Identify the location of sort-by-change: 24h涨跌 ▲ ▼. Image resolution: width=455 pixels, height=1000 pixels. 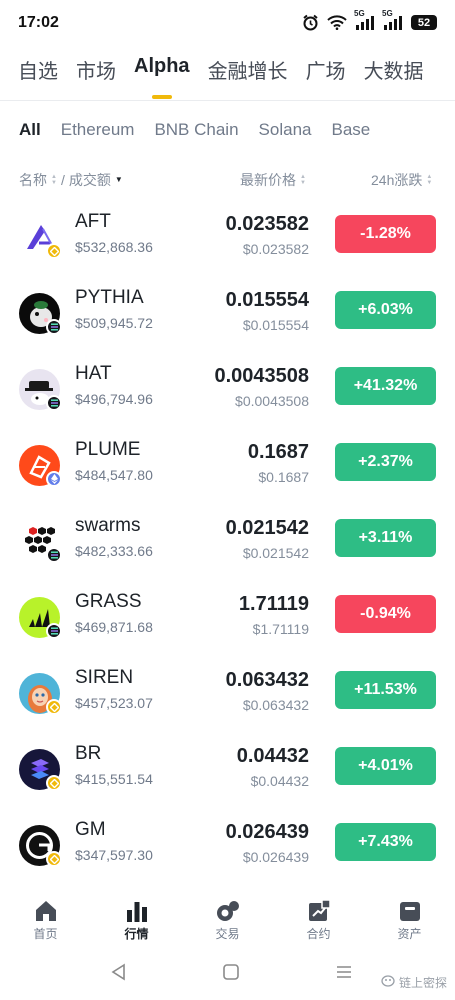
(401, 180).